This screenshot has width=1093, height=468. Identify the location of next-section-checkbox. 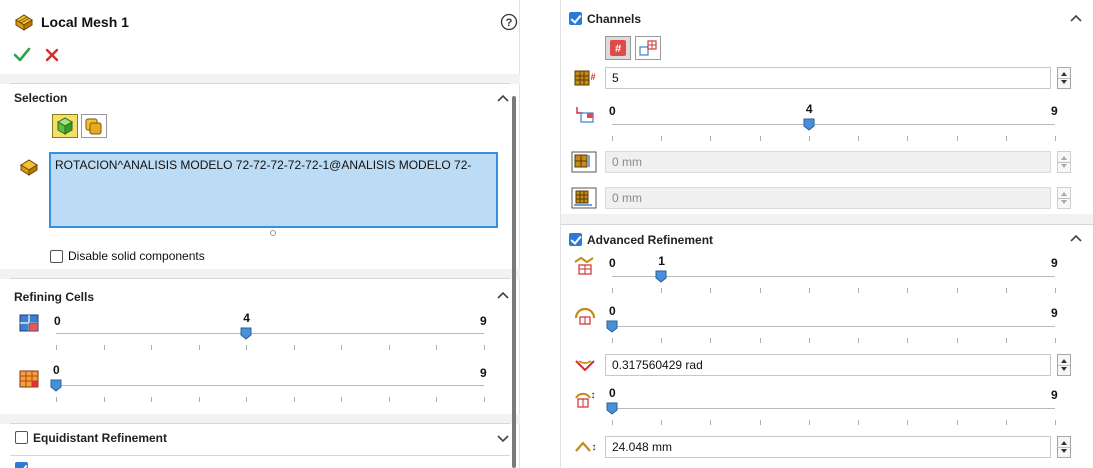
(21, 465).